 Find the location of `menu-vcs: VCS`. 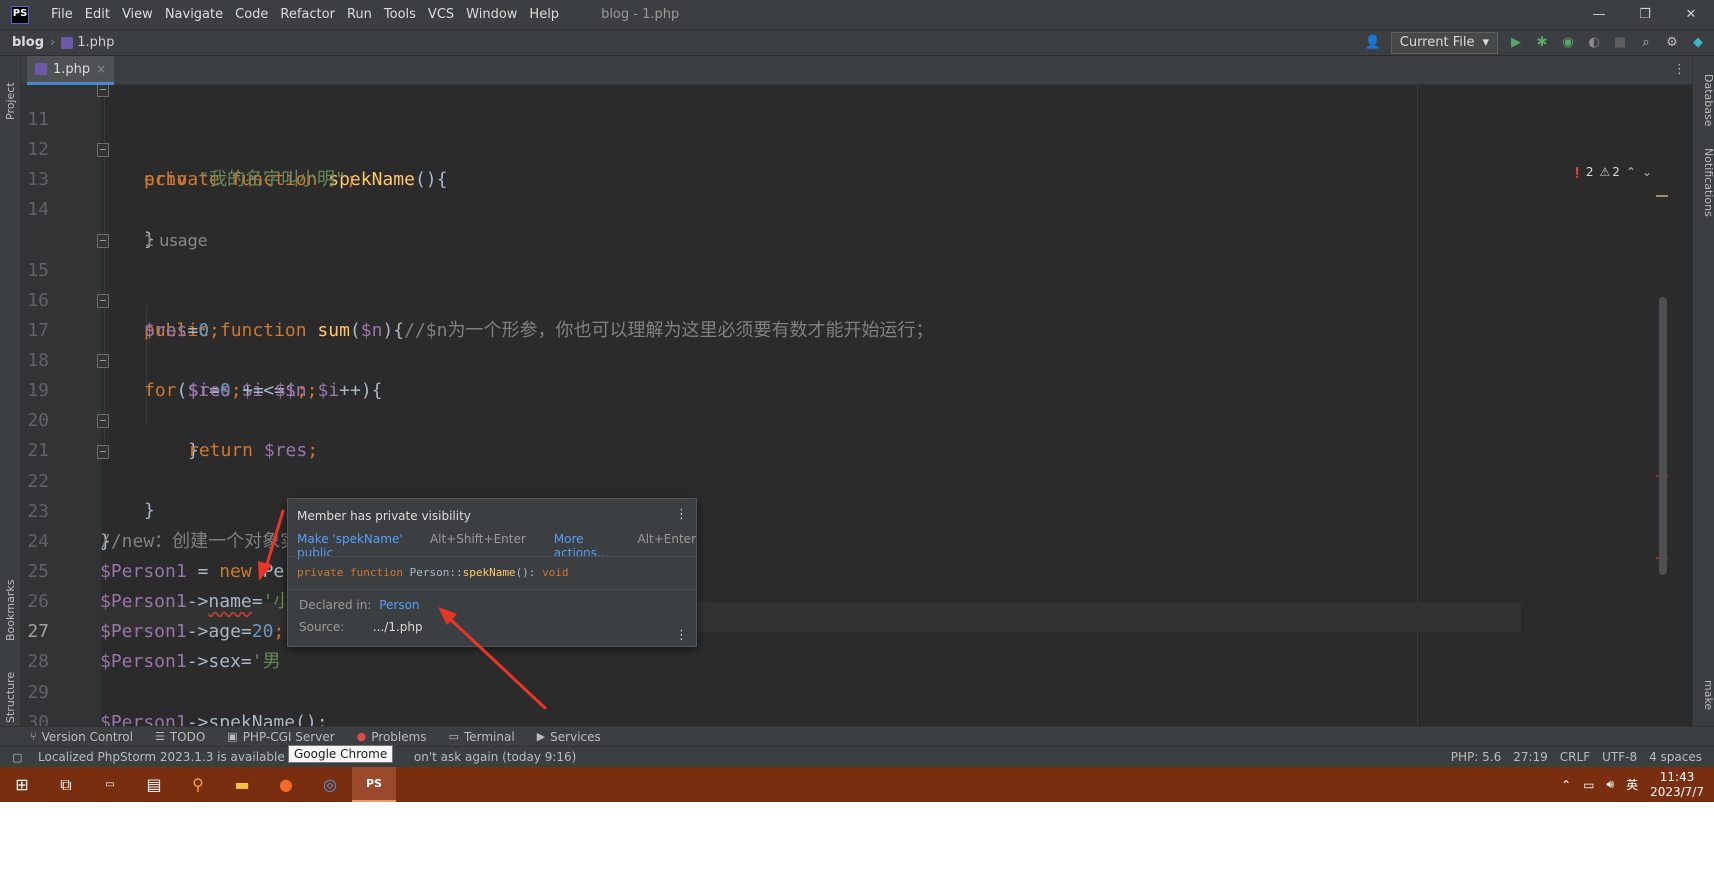

menu-vcs: VCS is located at coordinates (441, 14).